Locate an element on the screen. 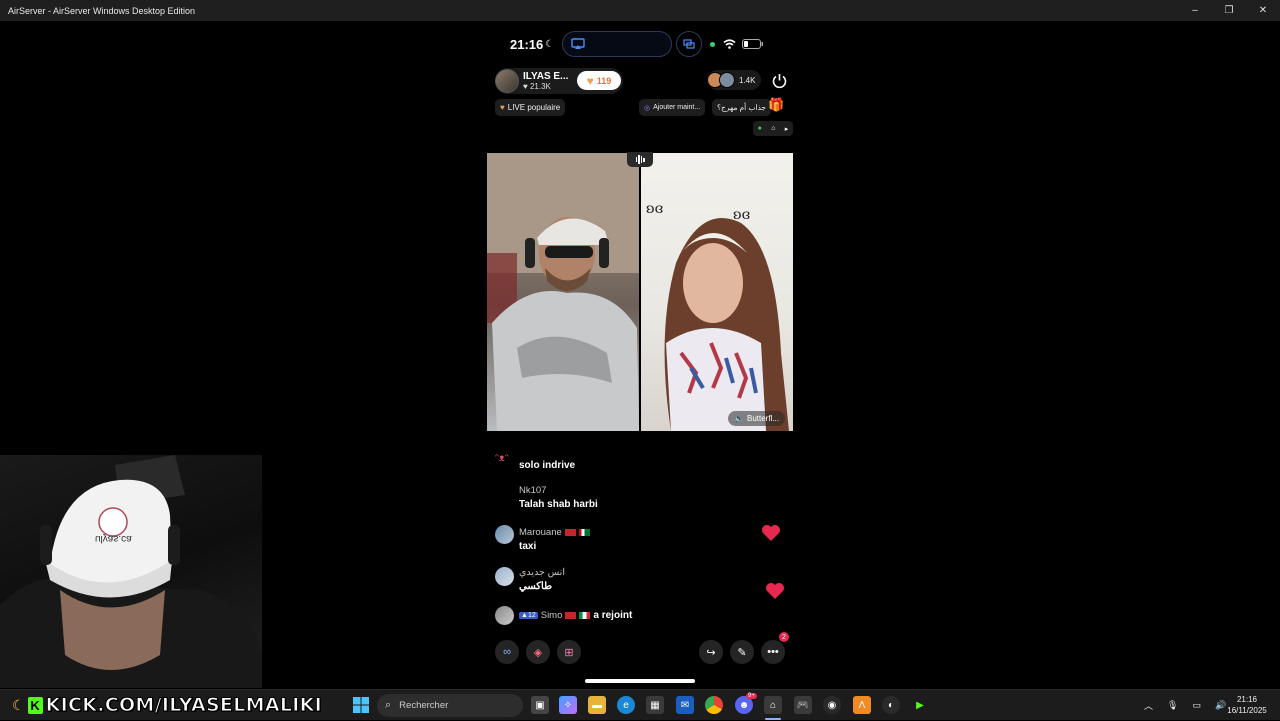 The width and height of the screenshot is (1280, 721). level-badge: ▲12 is located at coordinates (528, 615).